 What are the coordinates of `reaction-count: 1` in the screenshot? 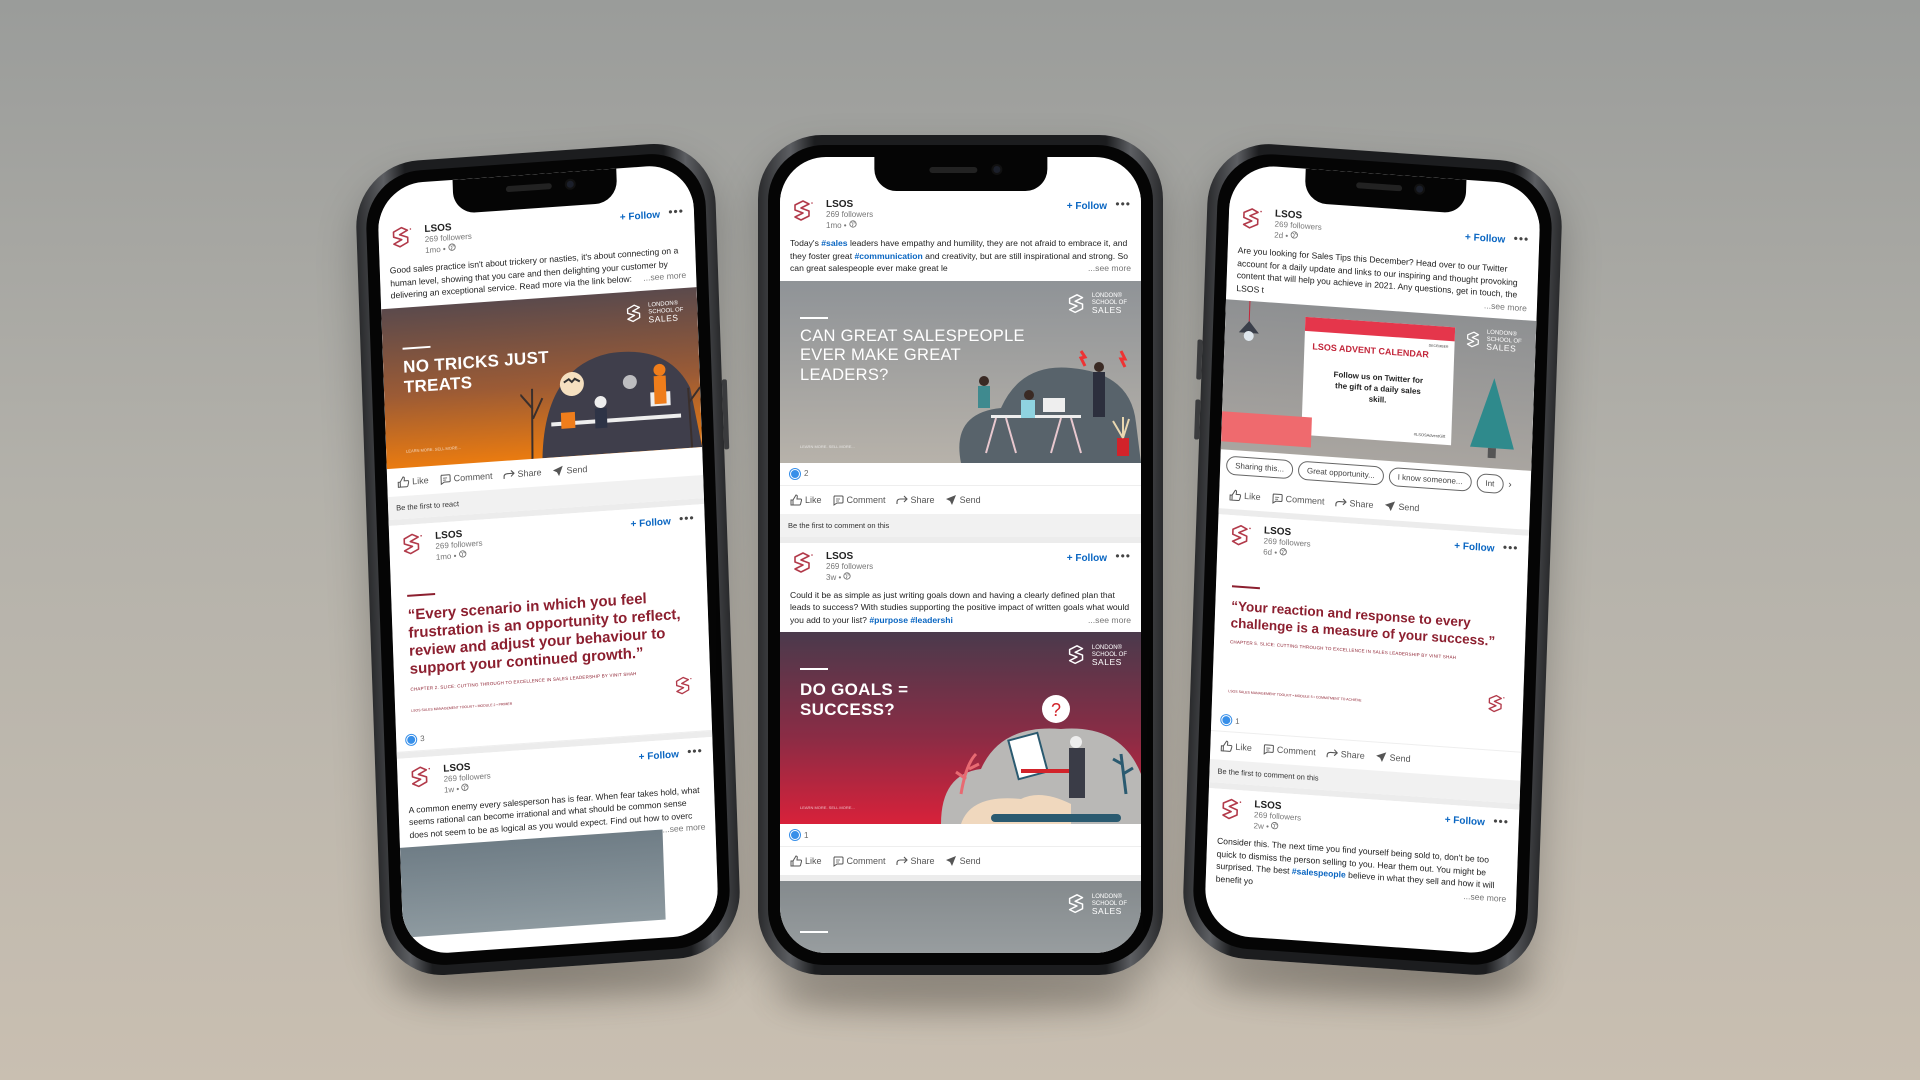 It's located at (960, 835).